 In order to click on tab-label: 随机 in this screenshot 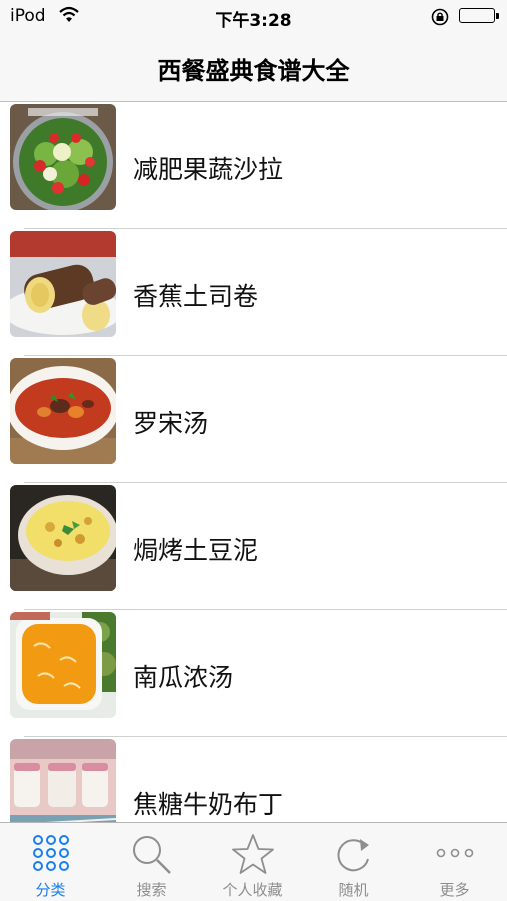, I will do `click(353, 890)`.